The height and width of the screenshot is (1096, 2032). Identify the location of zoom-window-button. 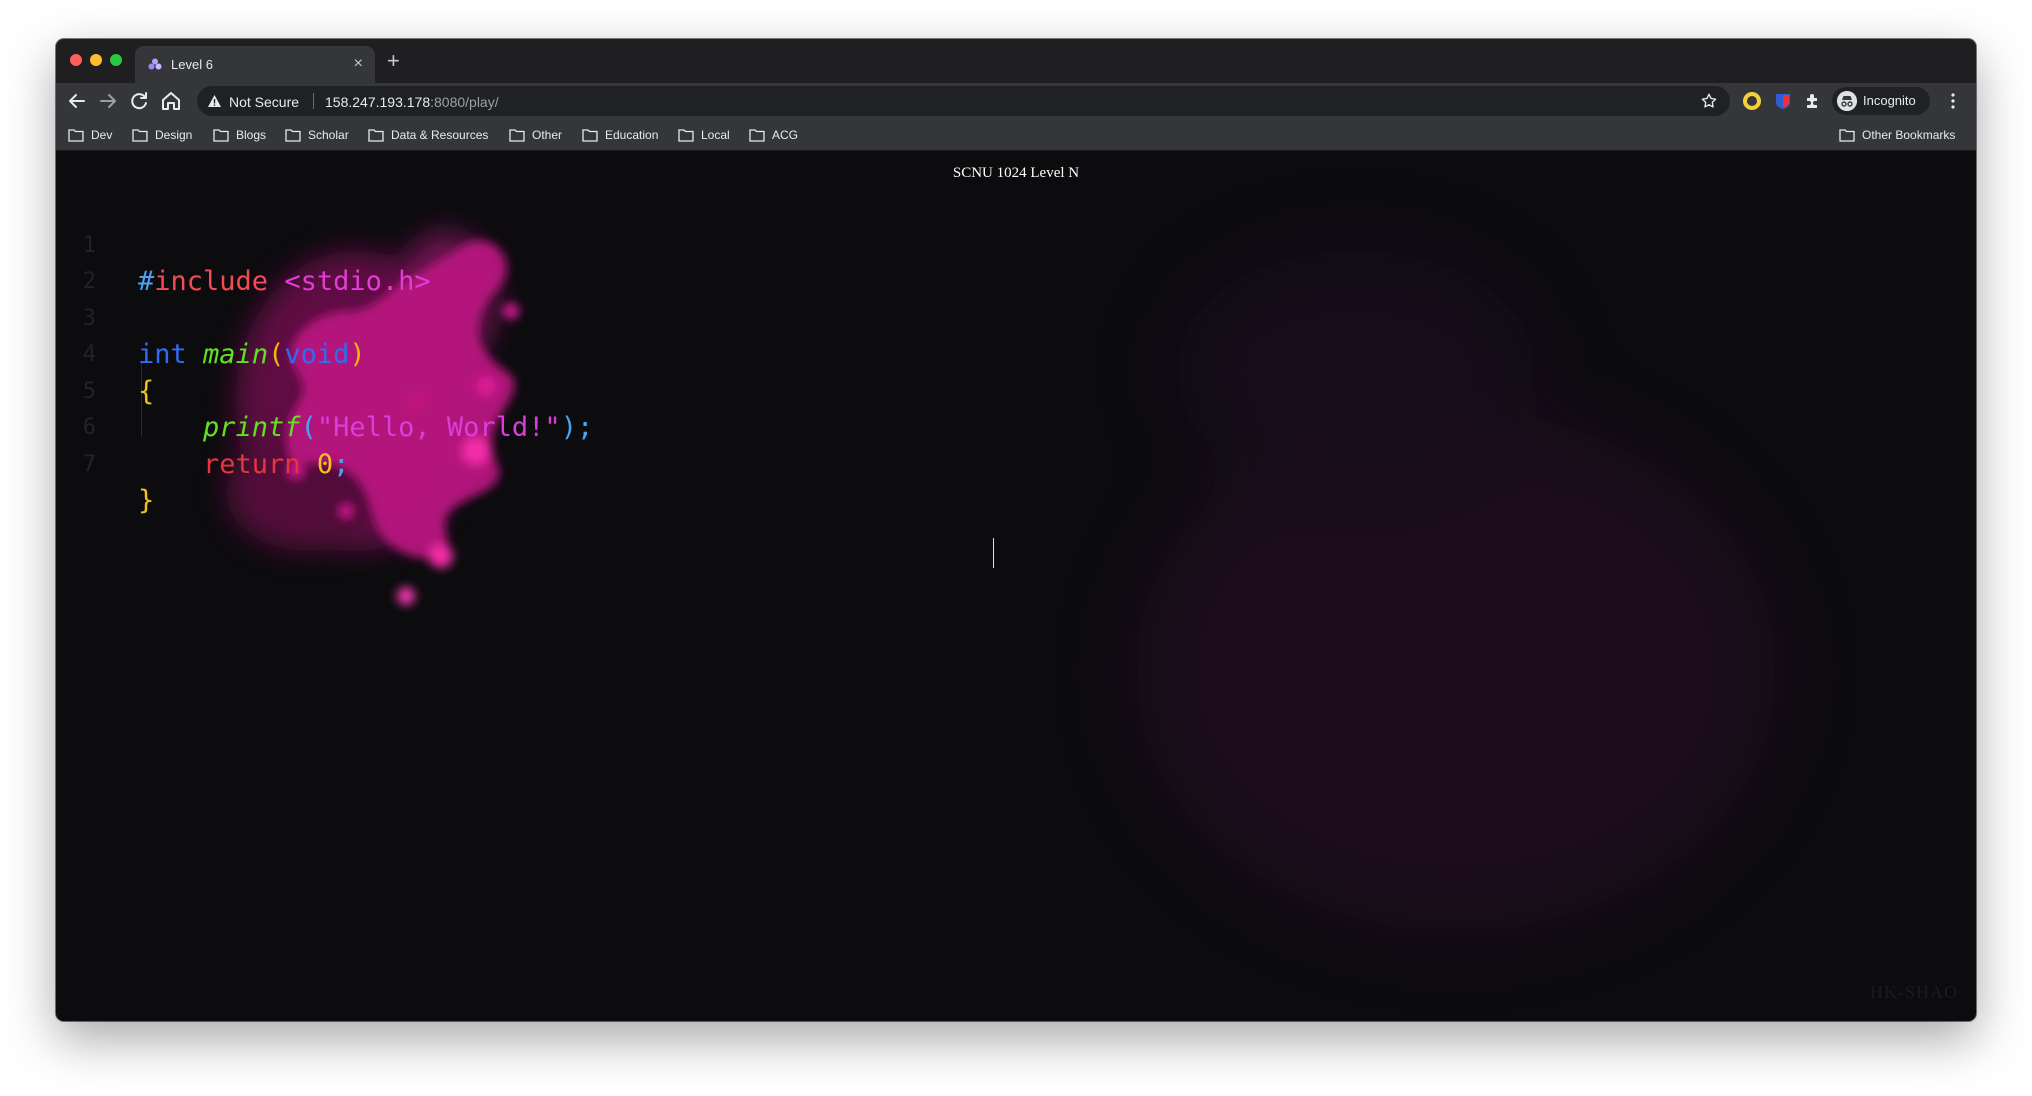
(116, 60).